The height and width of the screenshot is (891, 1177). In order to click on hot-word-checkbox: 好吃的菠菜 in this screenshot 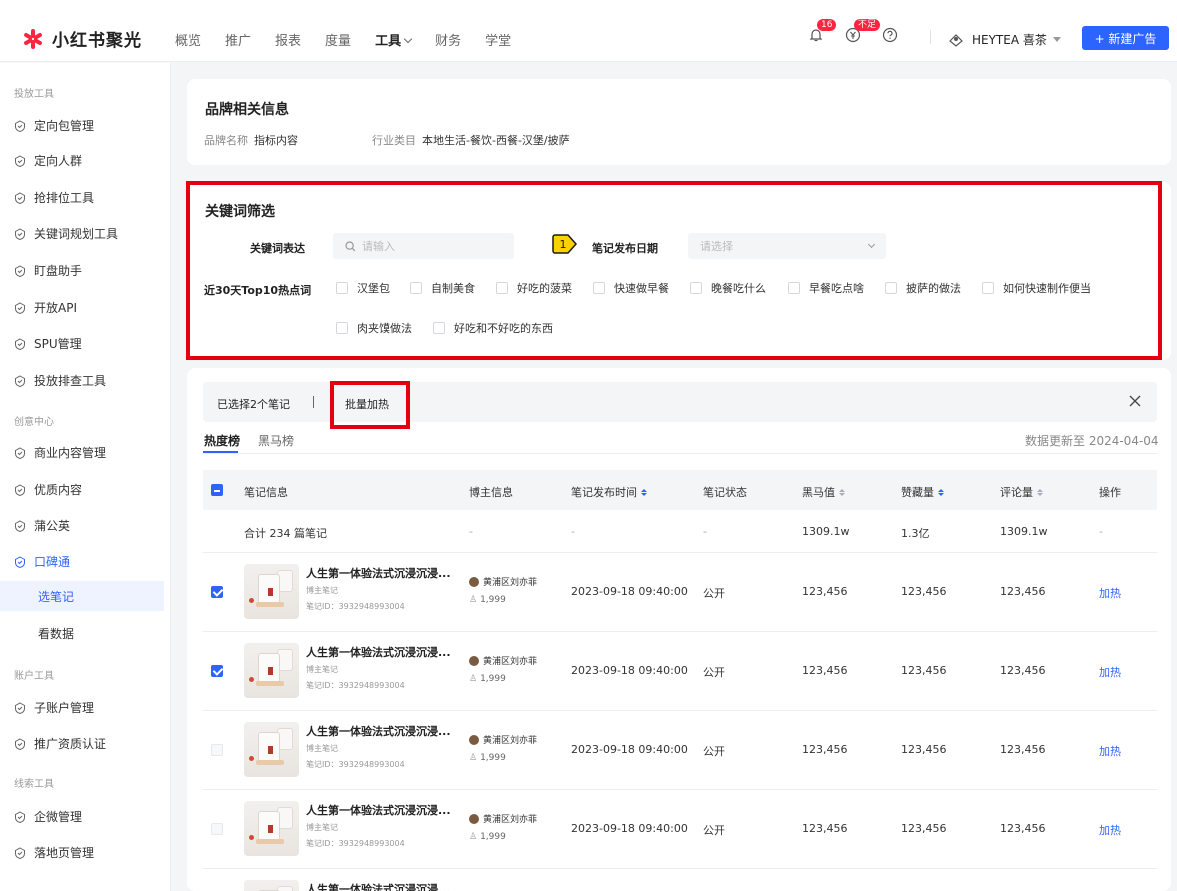, I will do `click(534, 288)`.